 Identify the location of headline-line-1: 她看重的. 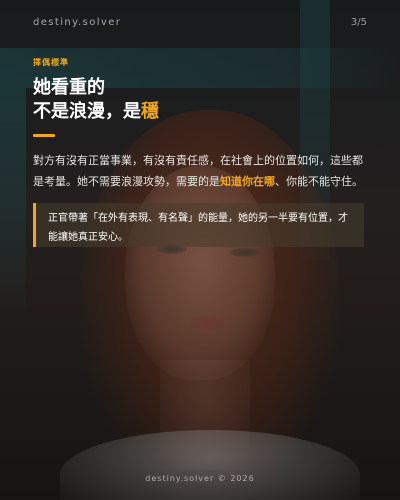
(69, 87).